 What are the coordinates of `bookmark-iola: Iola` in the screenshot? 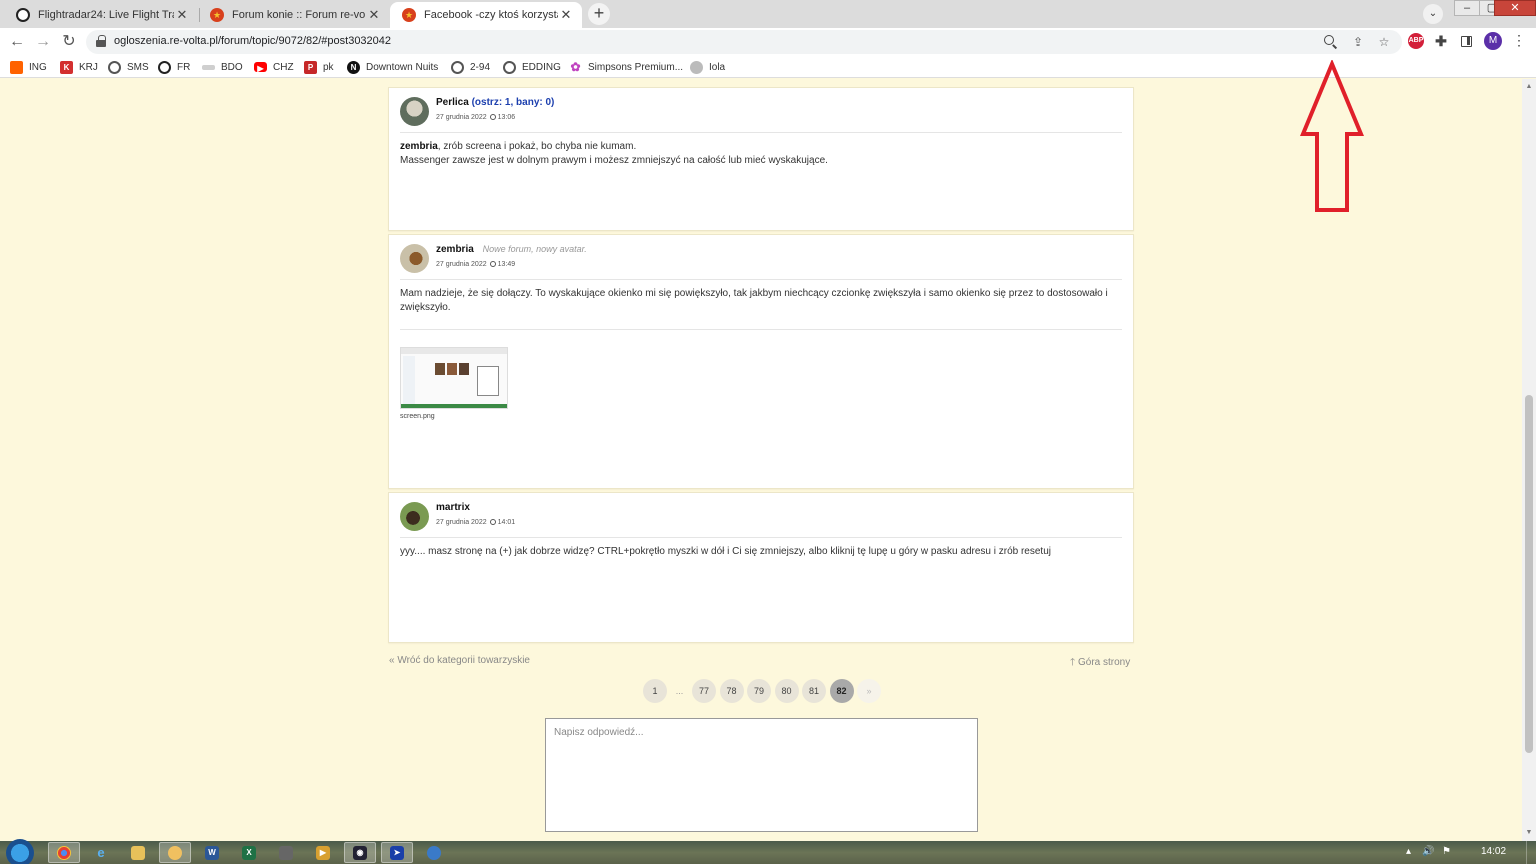 It's located at (707, 67).